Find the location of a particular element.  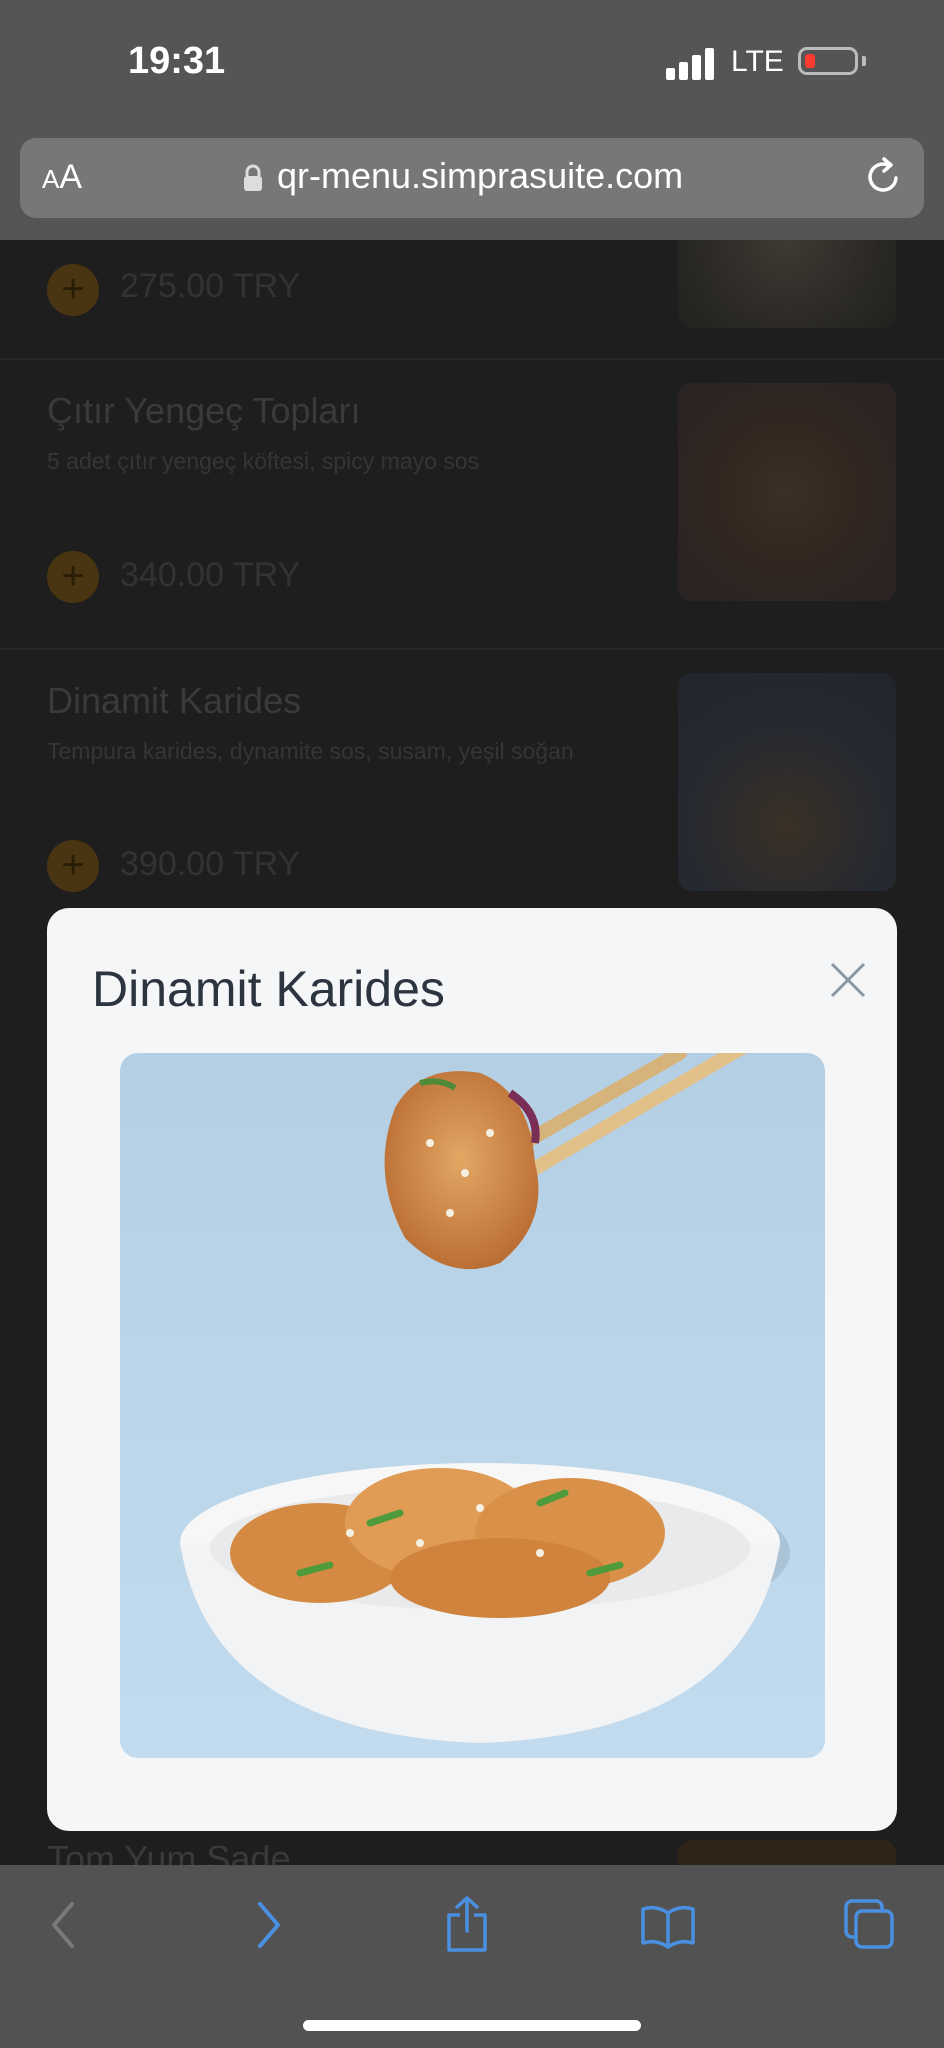

text-size-small: A is located at coordinates (51, 179).